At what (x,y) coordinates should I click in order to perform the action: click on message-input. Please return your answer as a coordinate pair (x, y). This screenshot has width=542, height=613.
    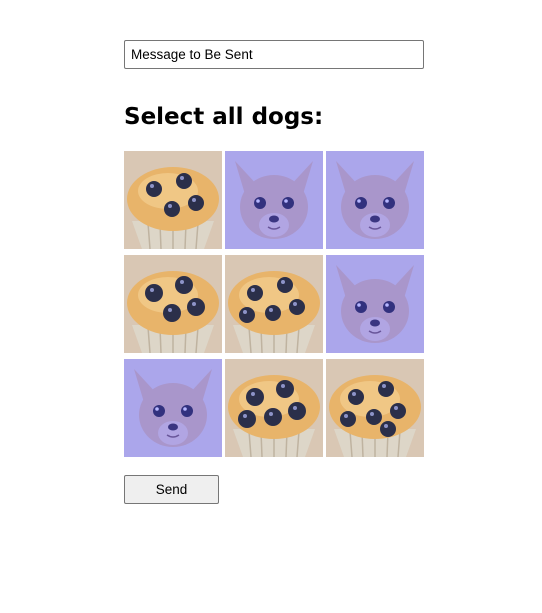
    Looking at the image, I should click on (274, 54).